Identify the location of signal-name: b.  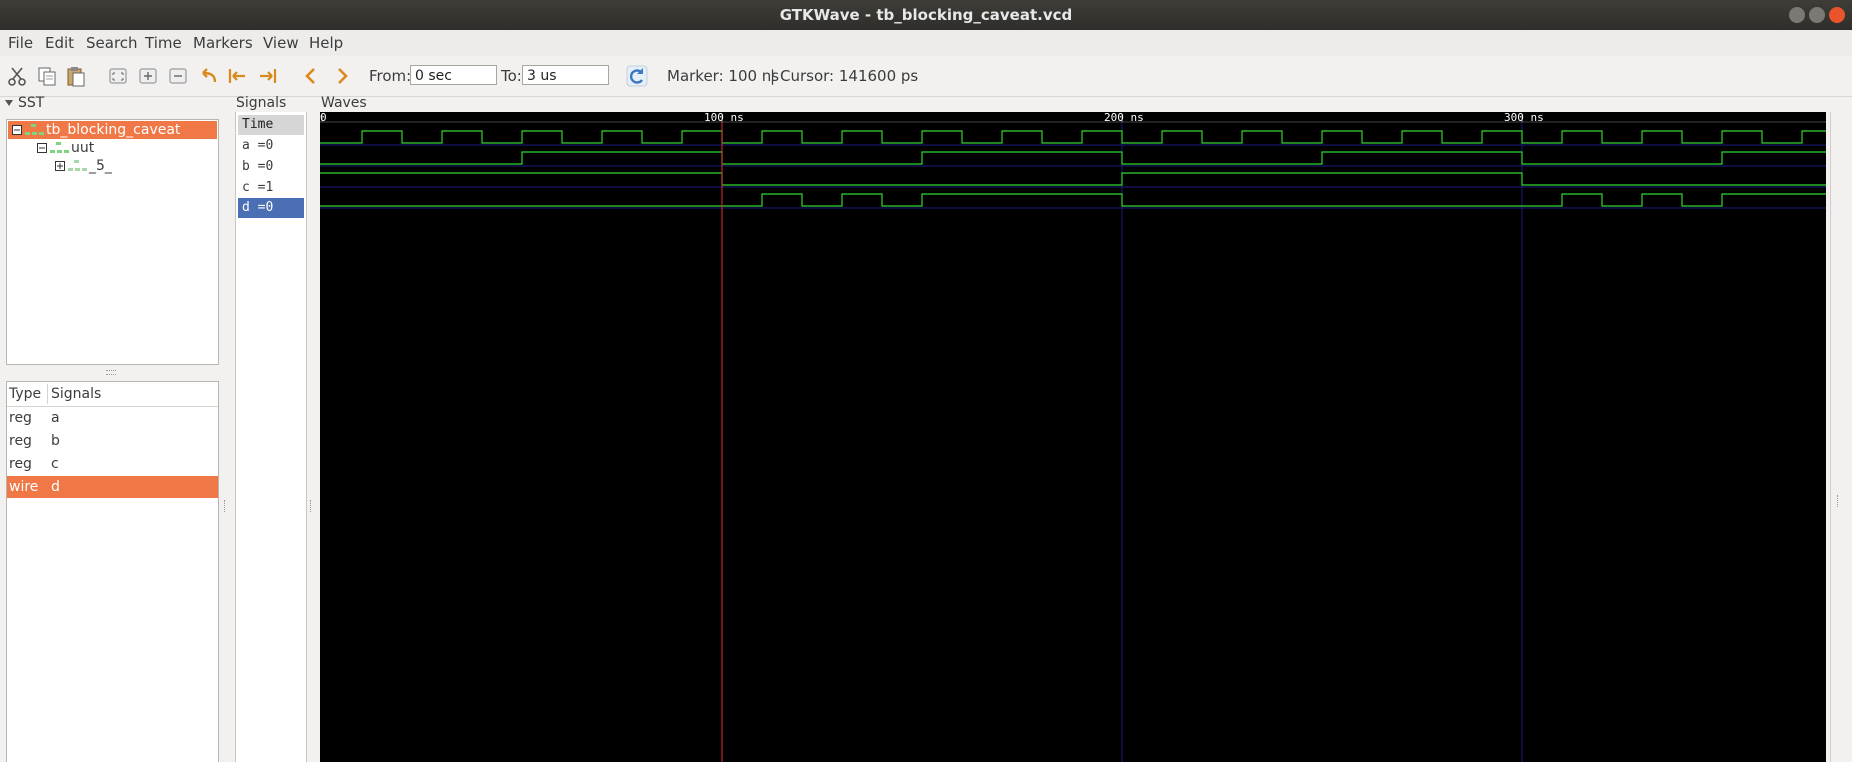
(55, 441).